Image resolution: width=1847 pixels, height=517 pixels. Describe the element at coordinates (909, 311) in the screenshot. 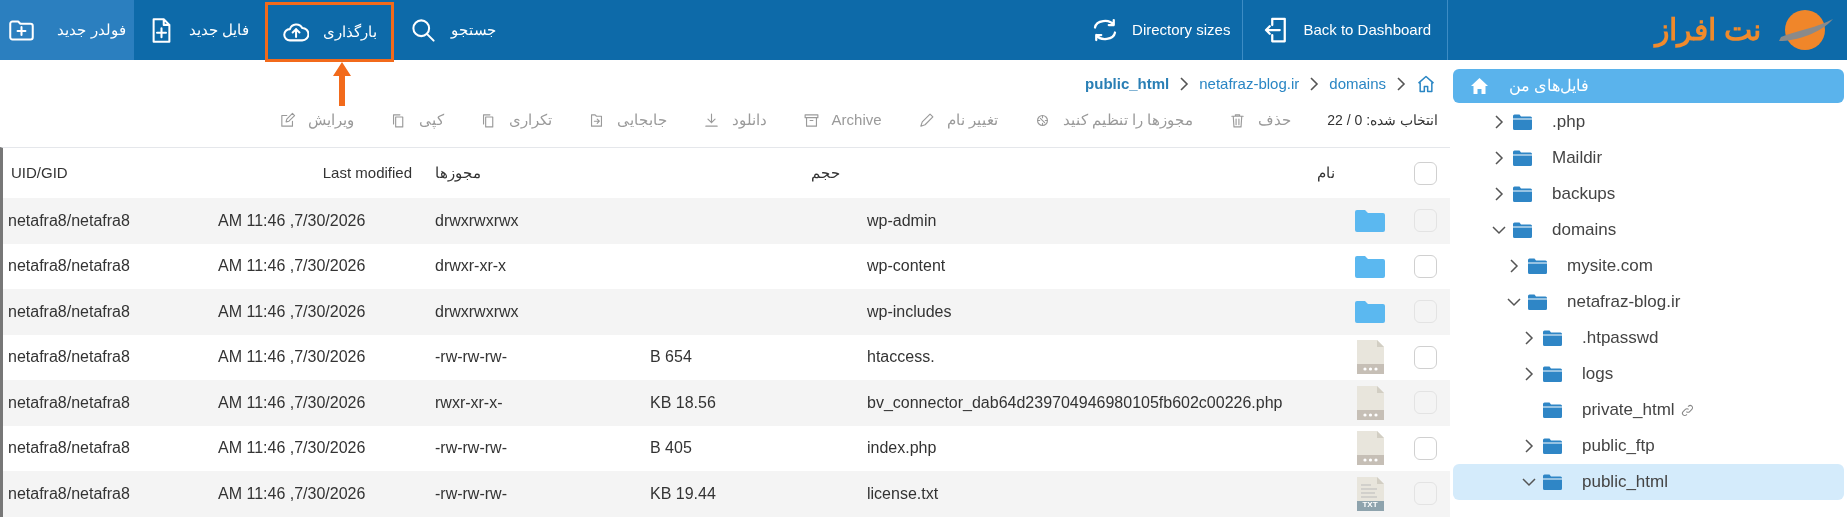

I see `file-name: wp-includes` at that location.